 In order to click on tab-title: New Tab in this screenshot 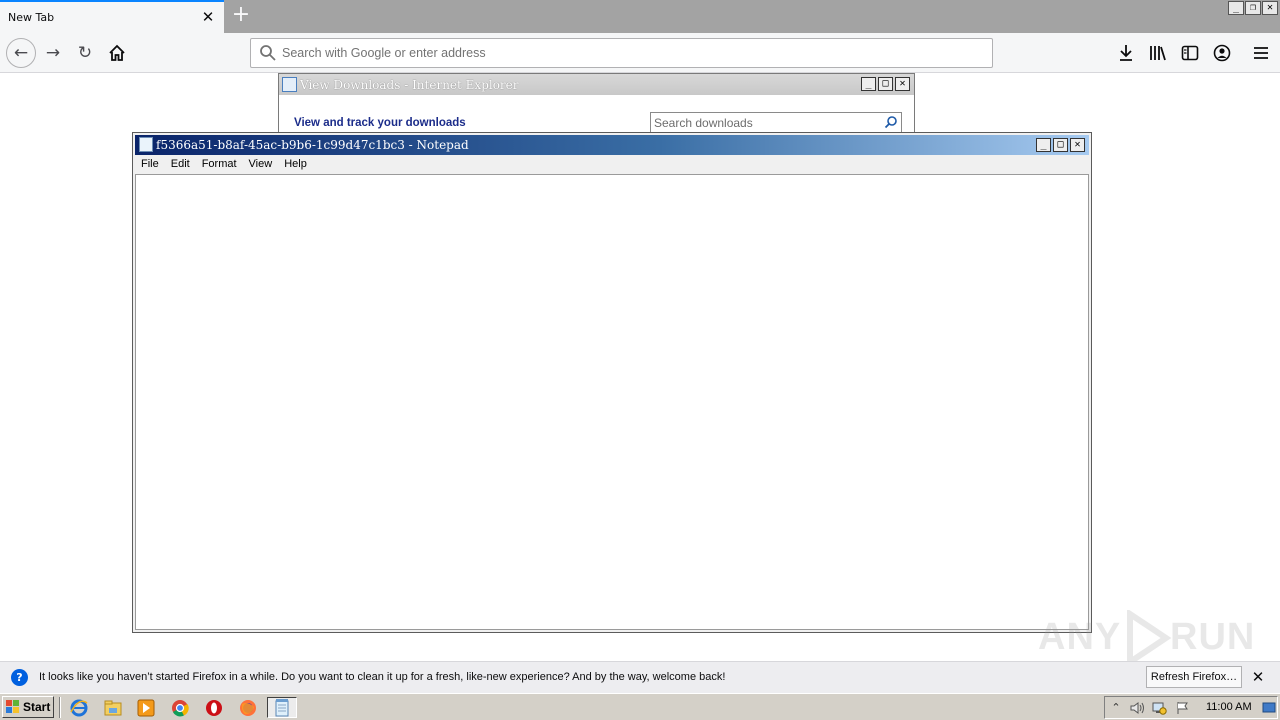, I will do `click(31, 17)`.